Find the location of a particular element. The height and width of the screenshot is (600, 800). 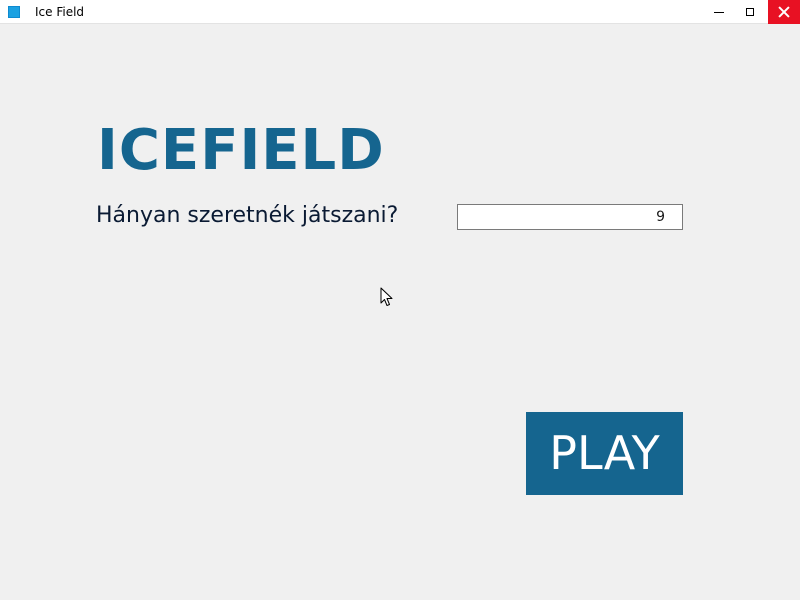

minimize-icon is located at coordinates (718, 12).